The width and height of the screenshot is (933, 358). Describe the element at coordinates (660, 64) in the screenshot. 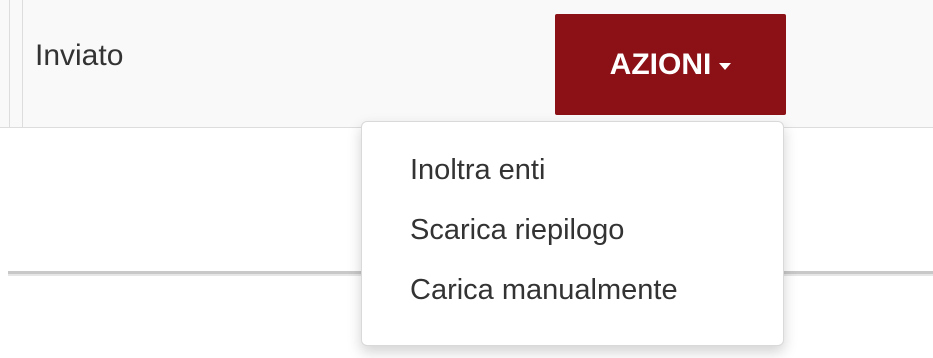

I see `actions-button-label: AZIONI` at that location.